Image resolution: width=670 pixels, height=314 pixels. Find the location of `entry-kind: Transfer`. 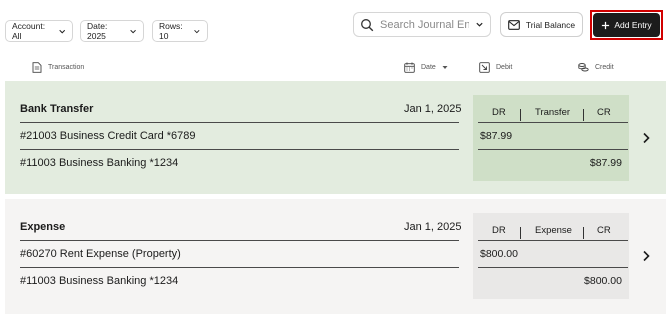

entry-kind: Transfer is located at coordinates (553, 112).